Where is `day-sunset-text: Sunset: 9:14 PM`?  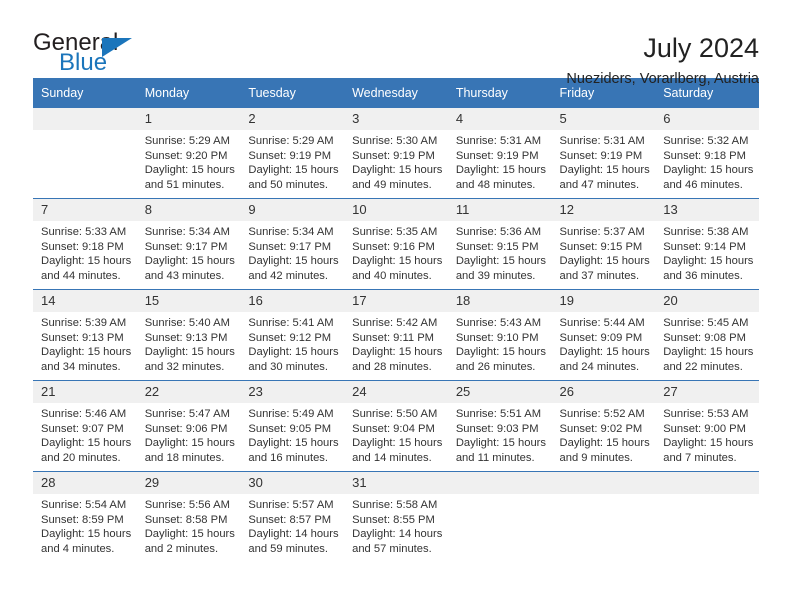
day-sunset-text: Sunset: 9:14 PM is located at coordinates (704, 246).